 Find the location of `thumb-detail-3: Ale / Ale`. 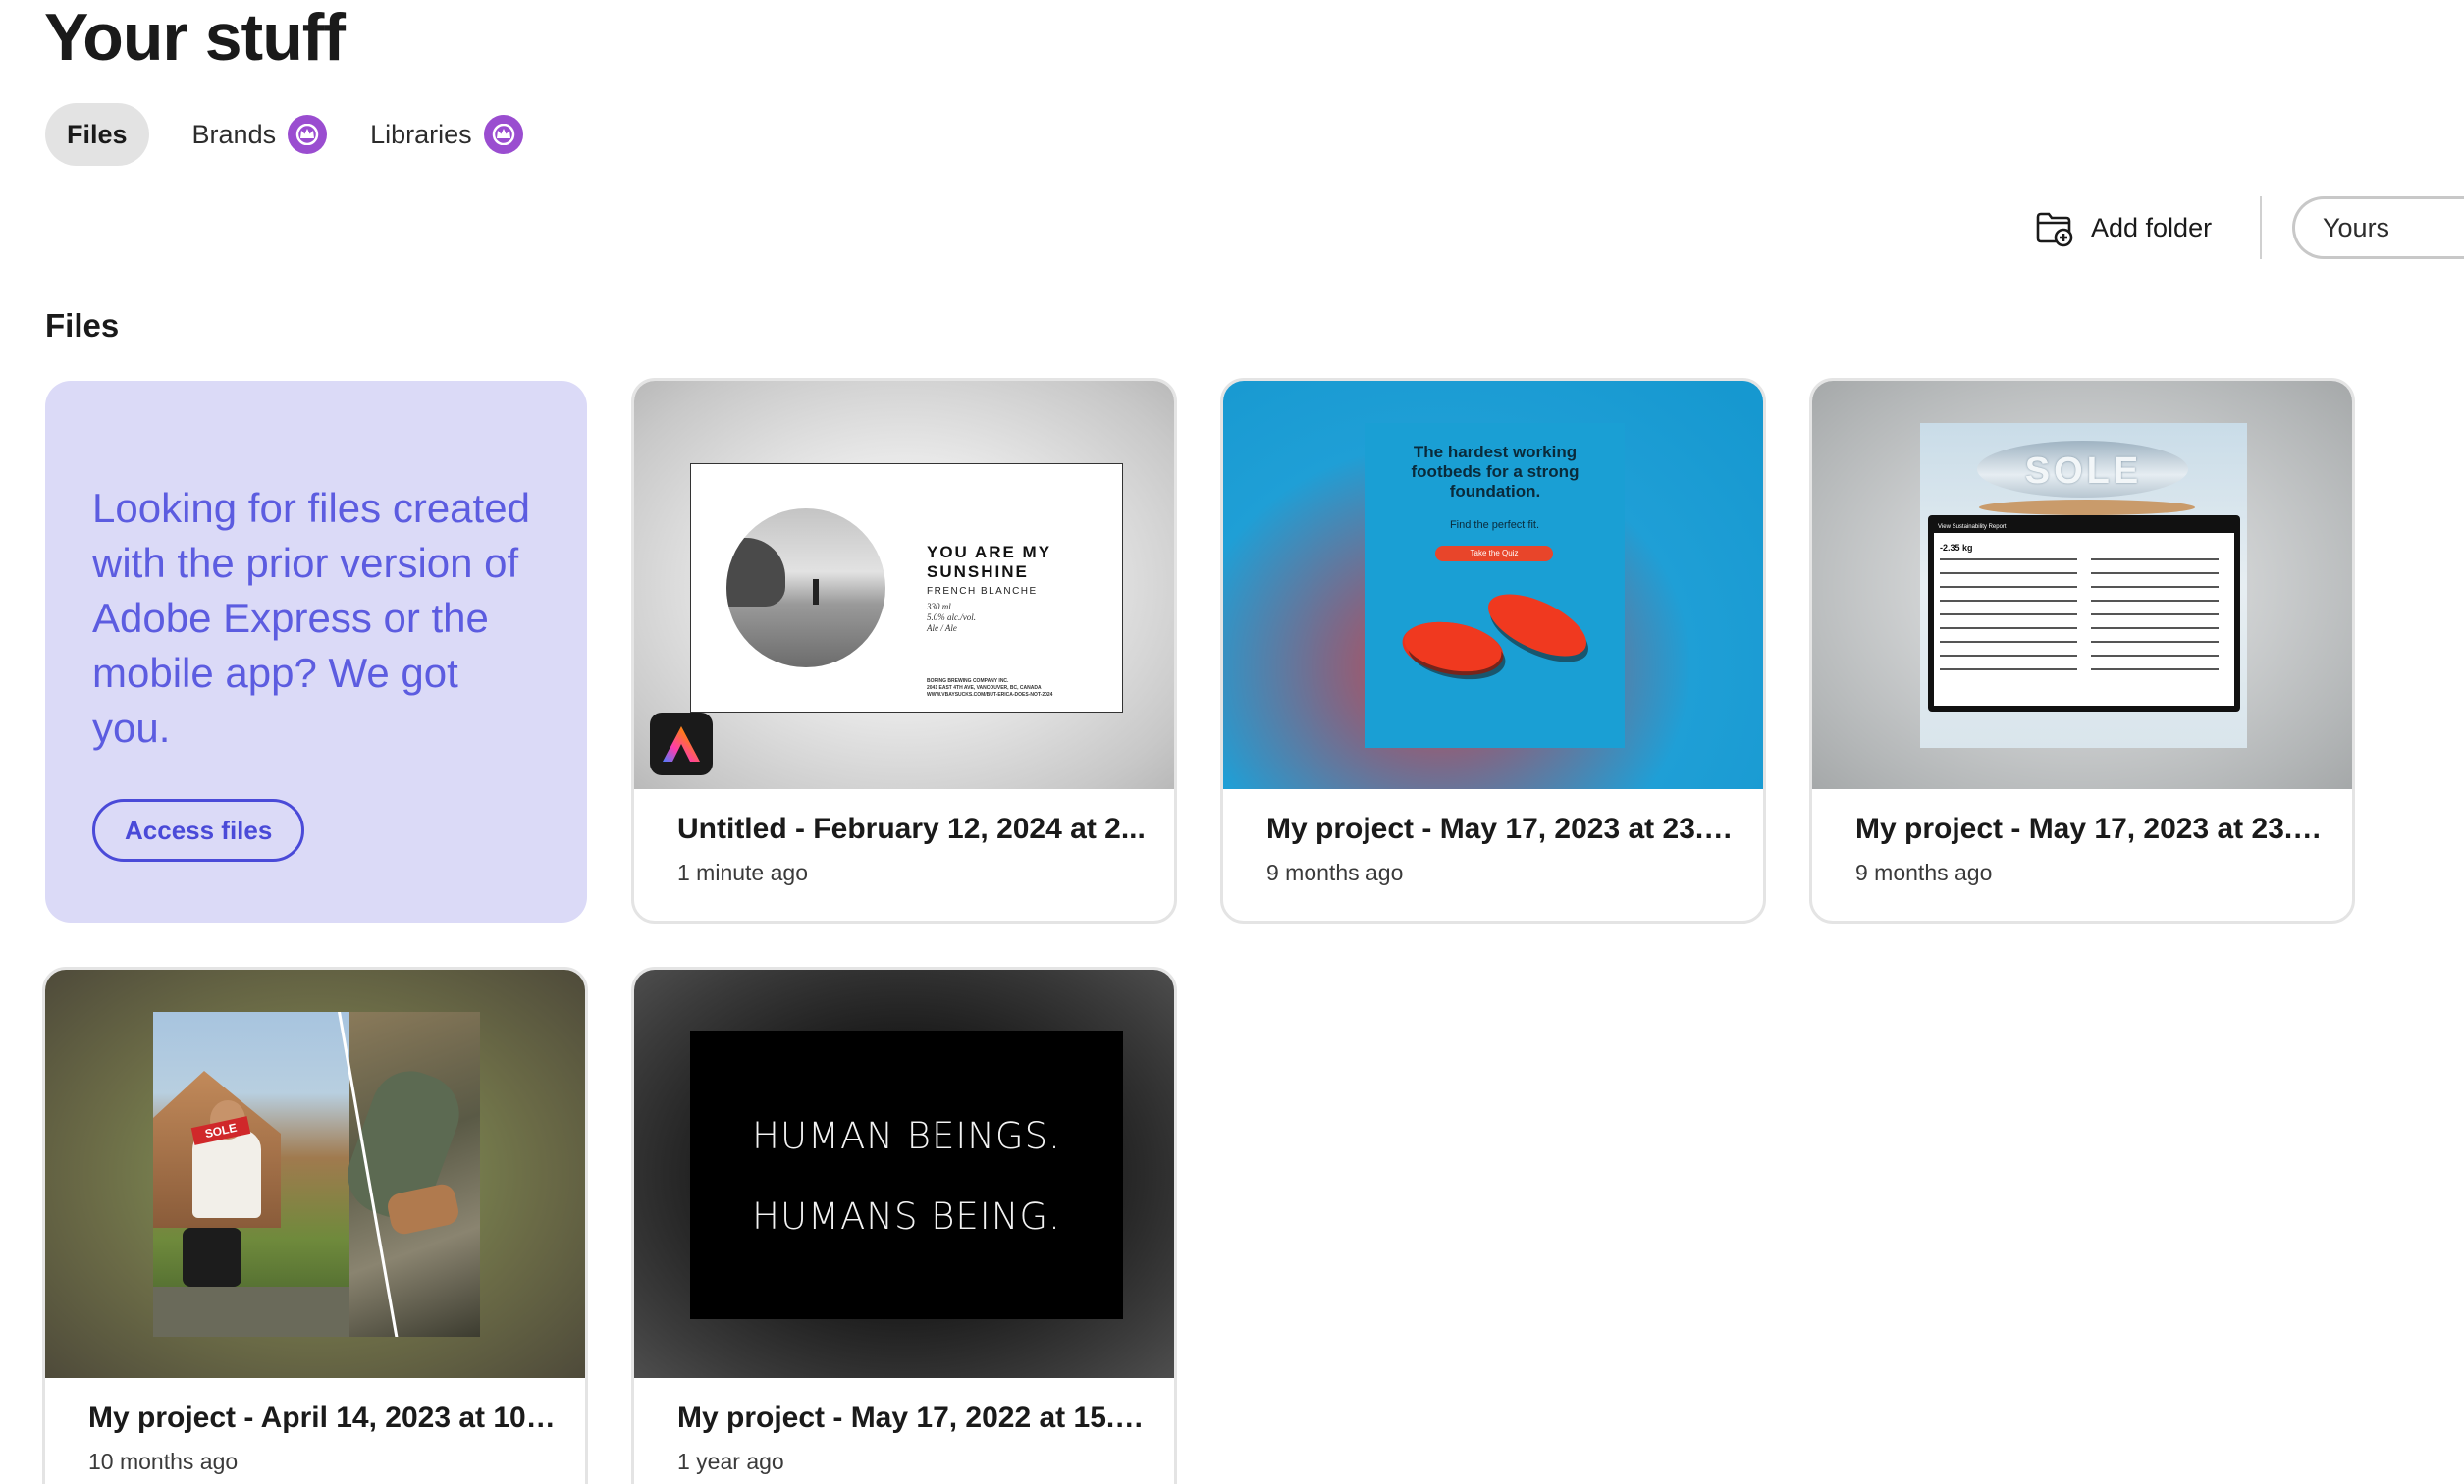

thumb-detail-3: Ale / Ale is located at coordinates (942, 628).